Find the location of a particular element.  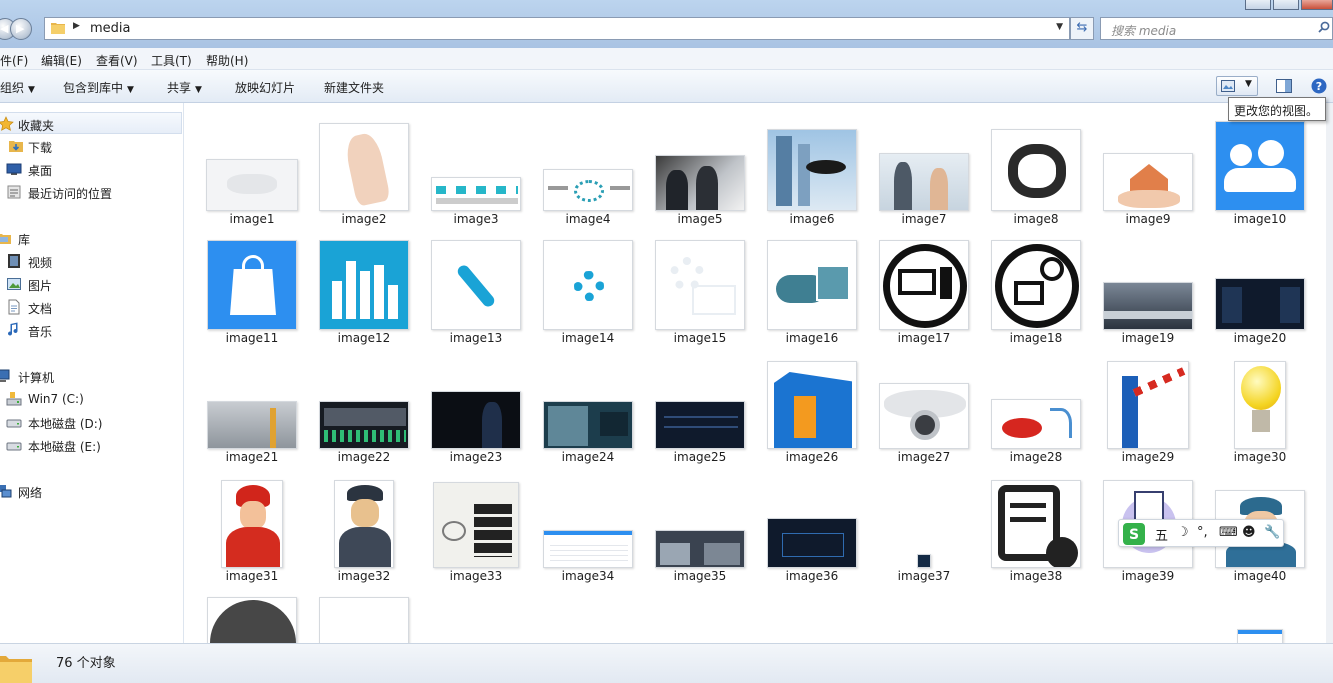

file-item: image27 is located at coordinates (924, 404).